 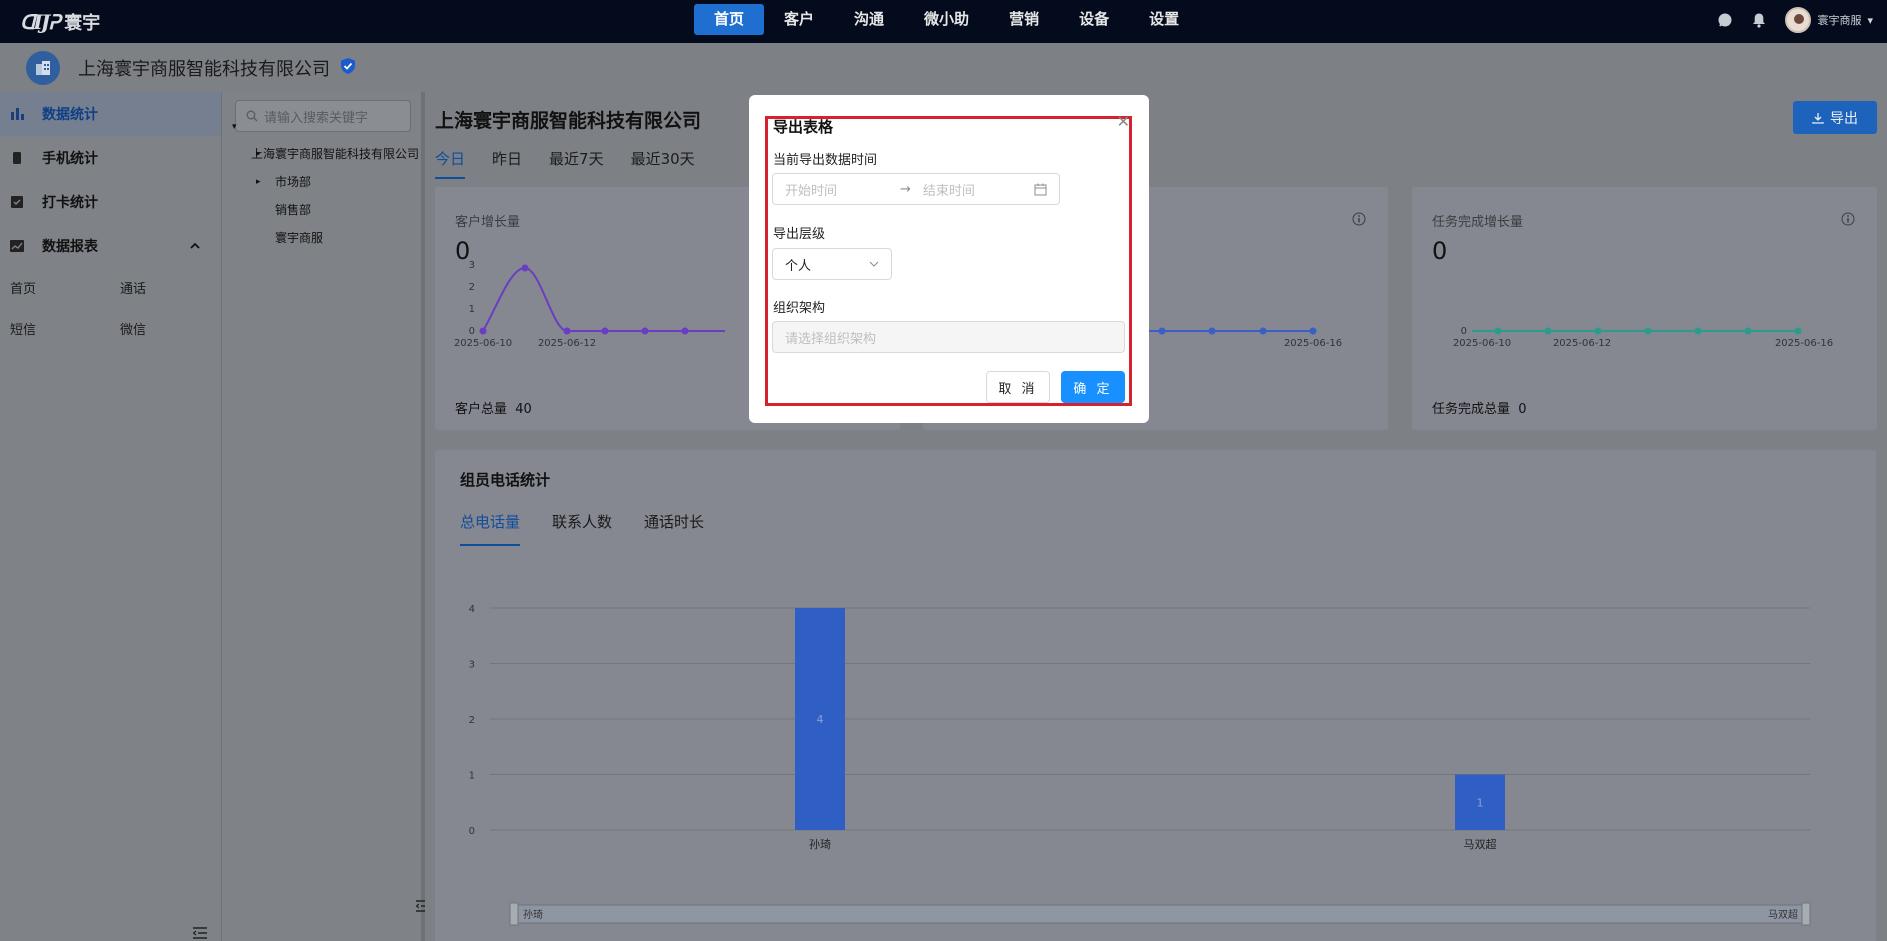 What do you see at coordinates (17, 158) in the screenshot?
I see `phone-icon` at bounding box center [17, 158].